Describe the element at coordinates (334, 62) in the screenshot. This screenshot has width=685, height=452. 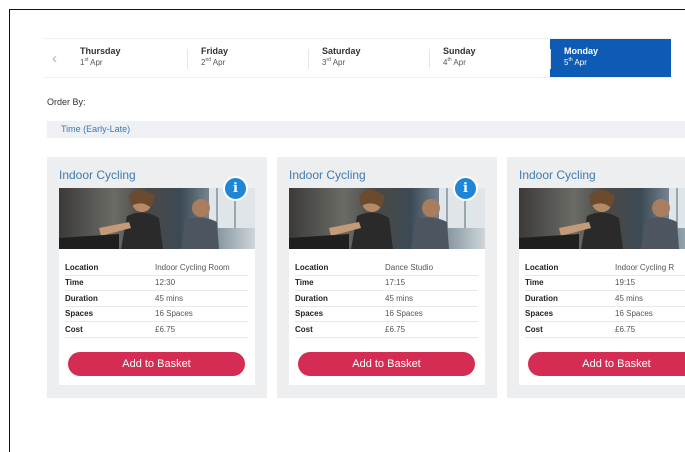
I see `day-date: 3rd Apr` at that location.